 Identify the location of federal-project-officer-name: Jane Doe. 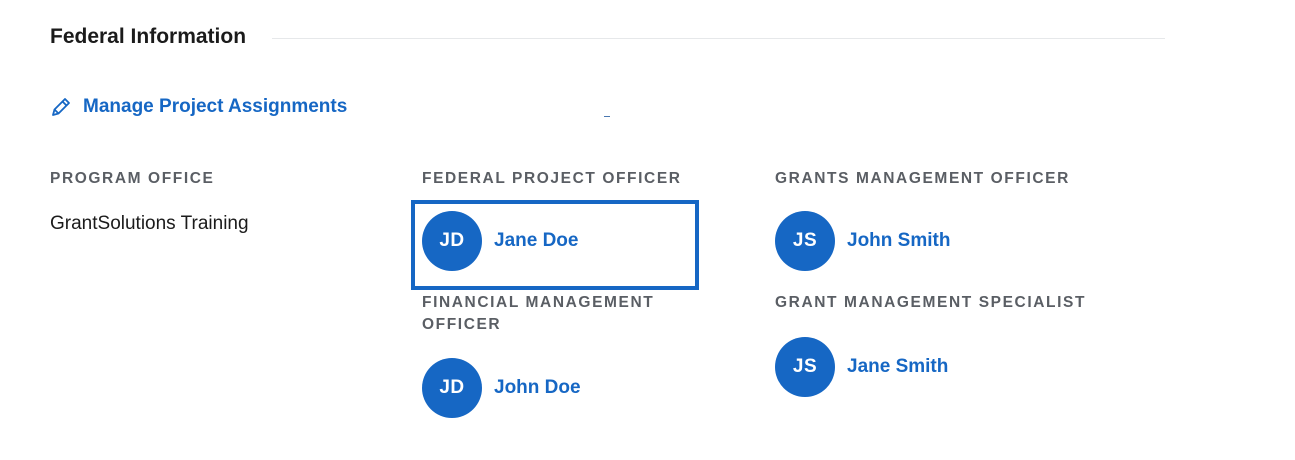
(536, 241).